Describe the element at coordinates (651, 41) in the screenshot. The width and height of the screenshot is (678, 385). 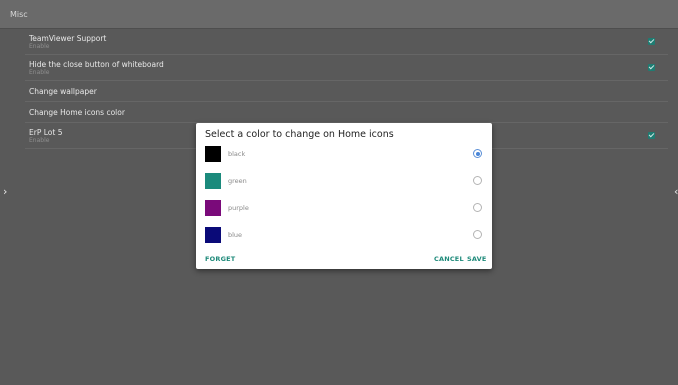
I see `teamviewer-checkbox` at that location.